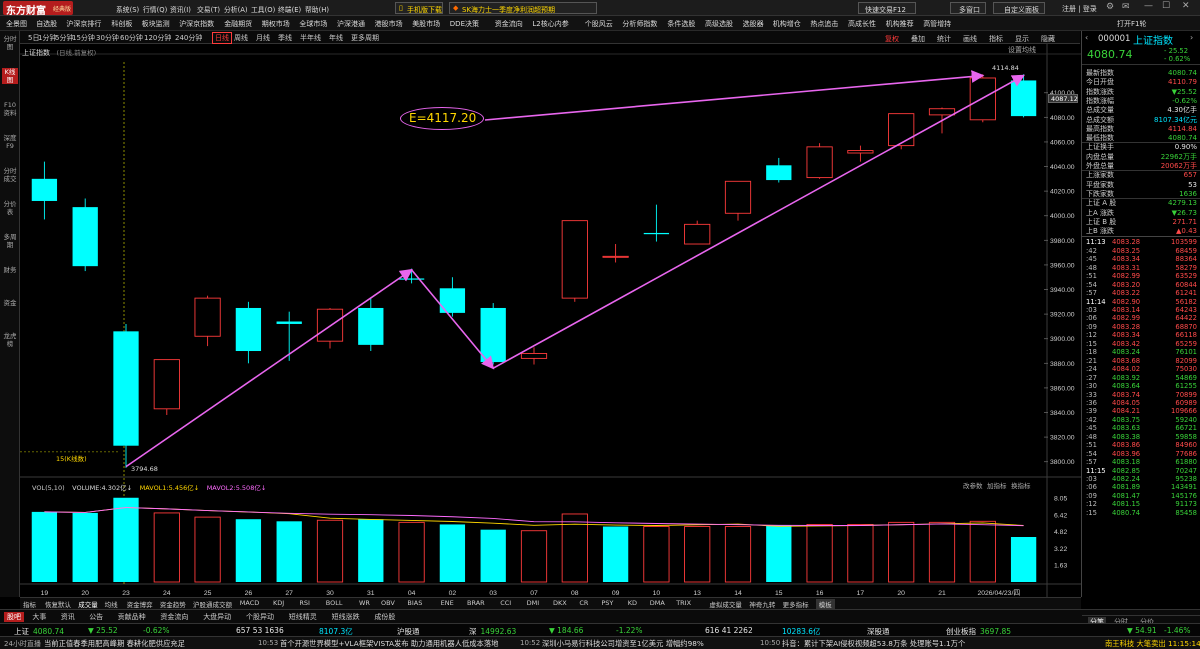 Image resolution: width=1200 pixels, height=649 pixels. What do you see at coordinates (217, 617) in the screenshot?
I see `info-tab-6: 大盘异动` at bounding box center [217, 617].